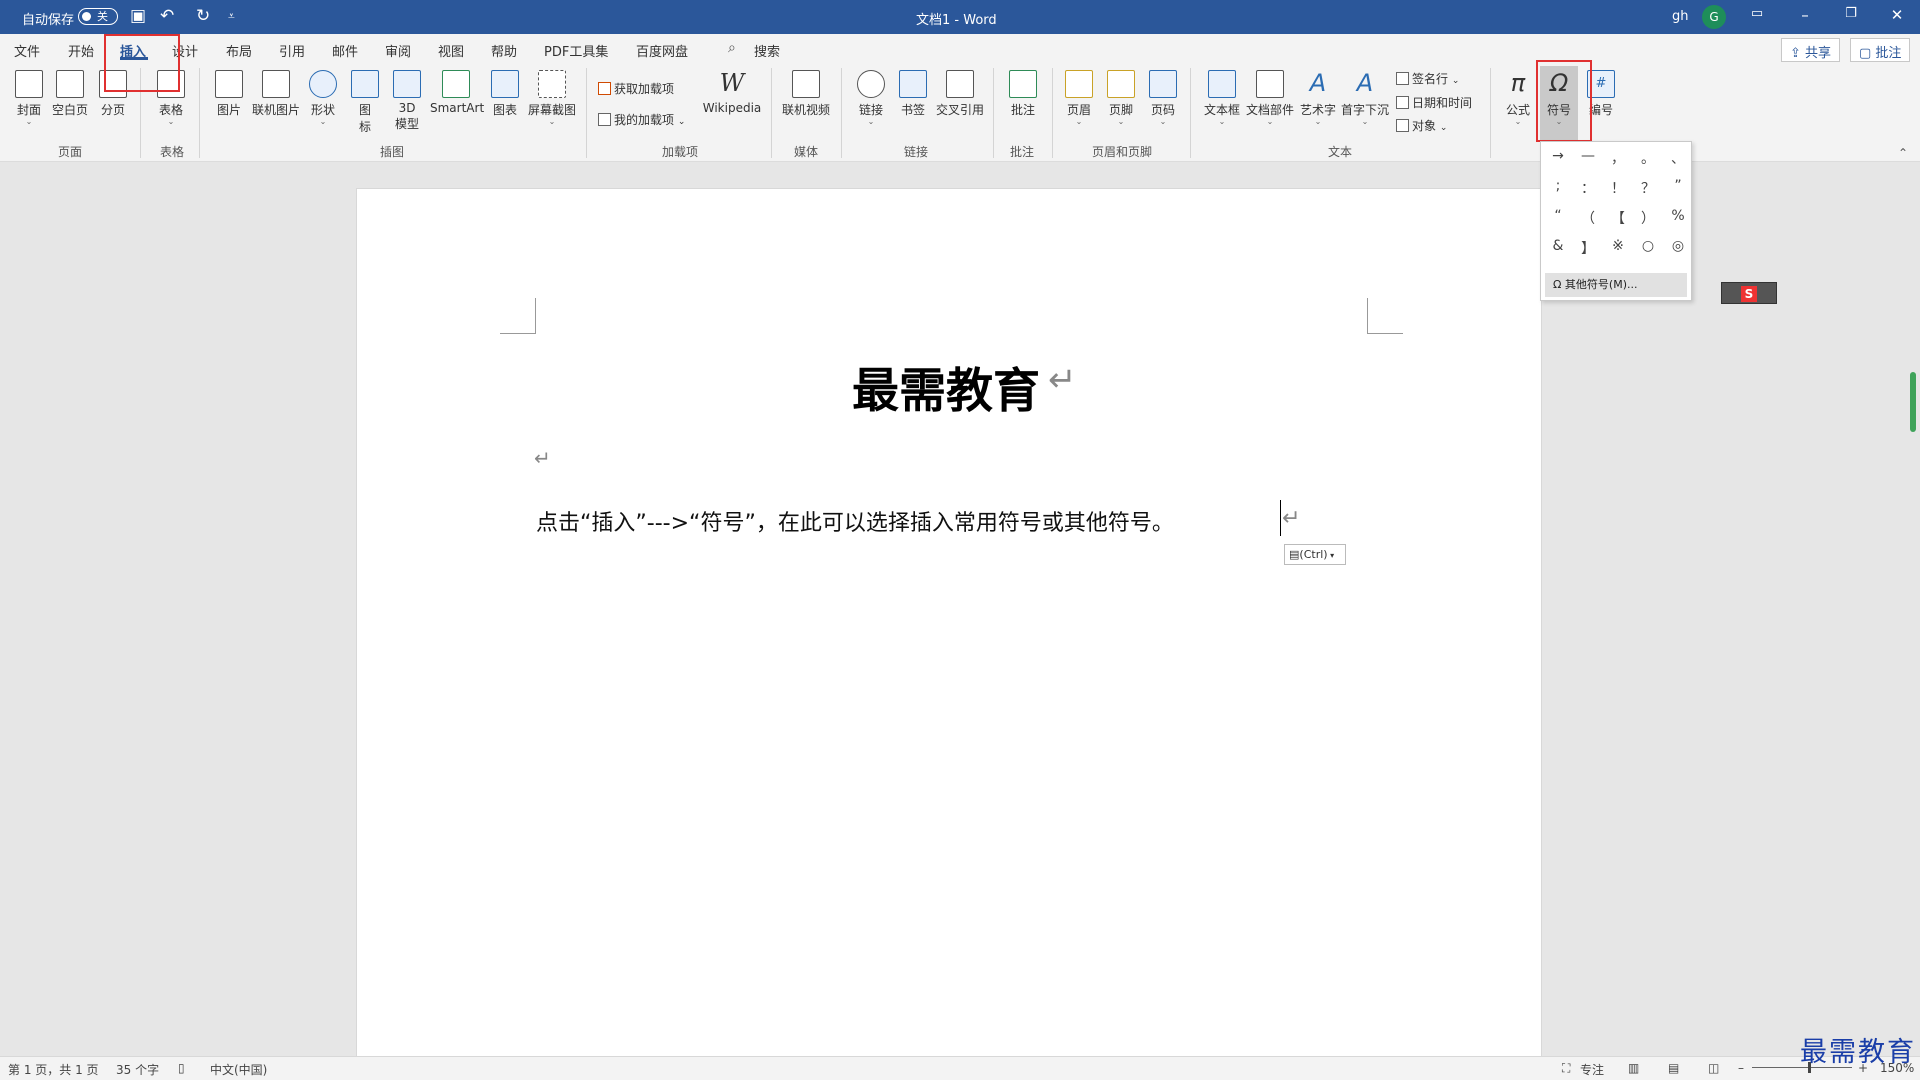 The image size is (1920, 1080). Describe the element at coordinates (70, 94) in the screenshot. I see `blank-page-button: 空白页` at that location.